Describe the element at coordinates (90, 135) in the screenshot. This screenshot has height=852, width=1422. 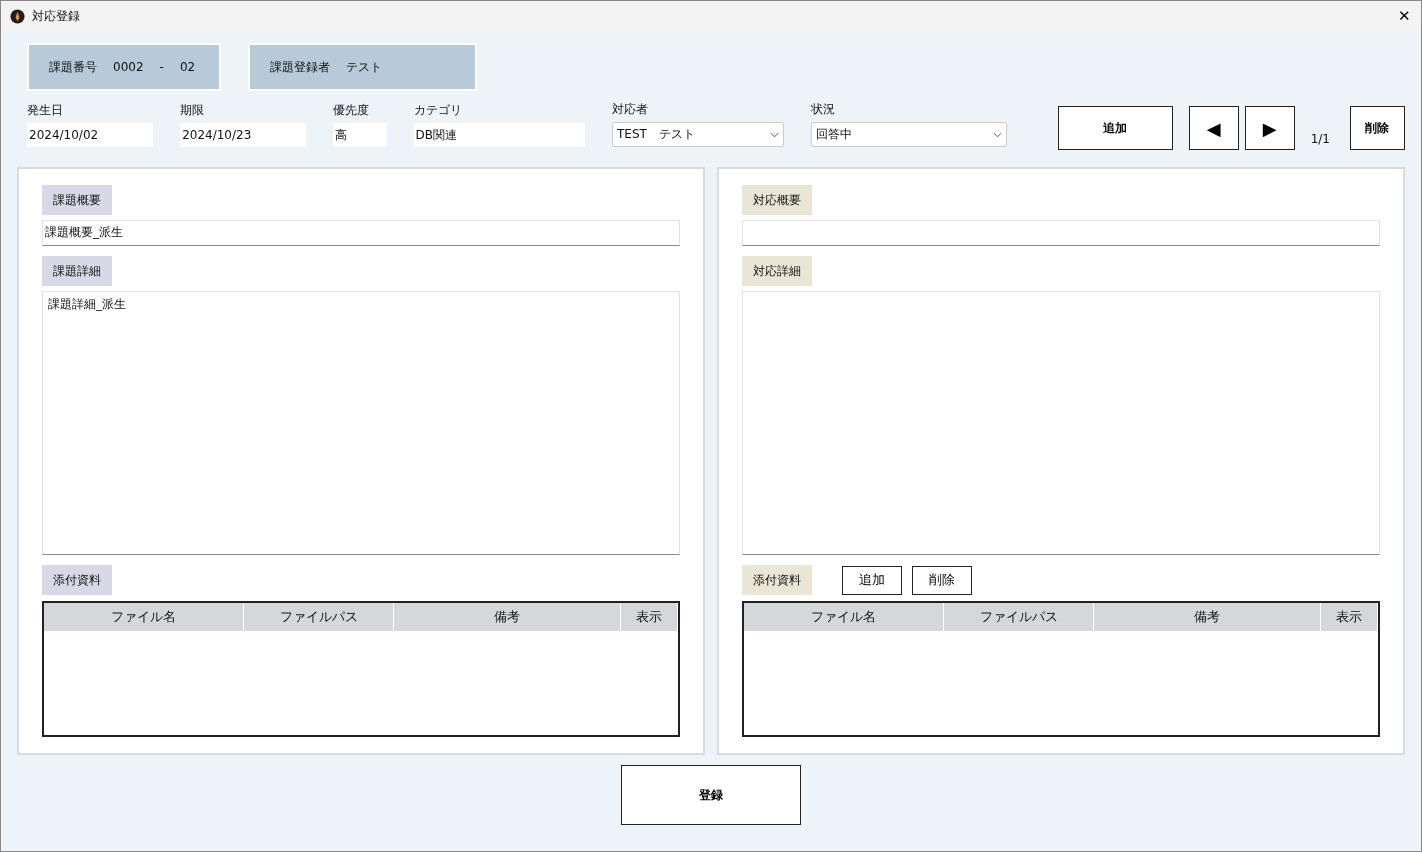
I see `text-field: 2024/10/02` at that location.